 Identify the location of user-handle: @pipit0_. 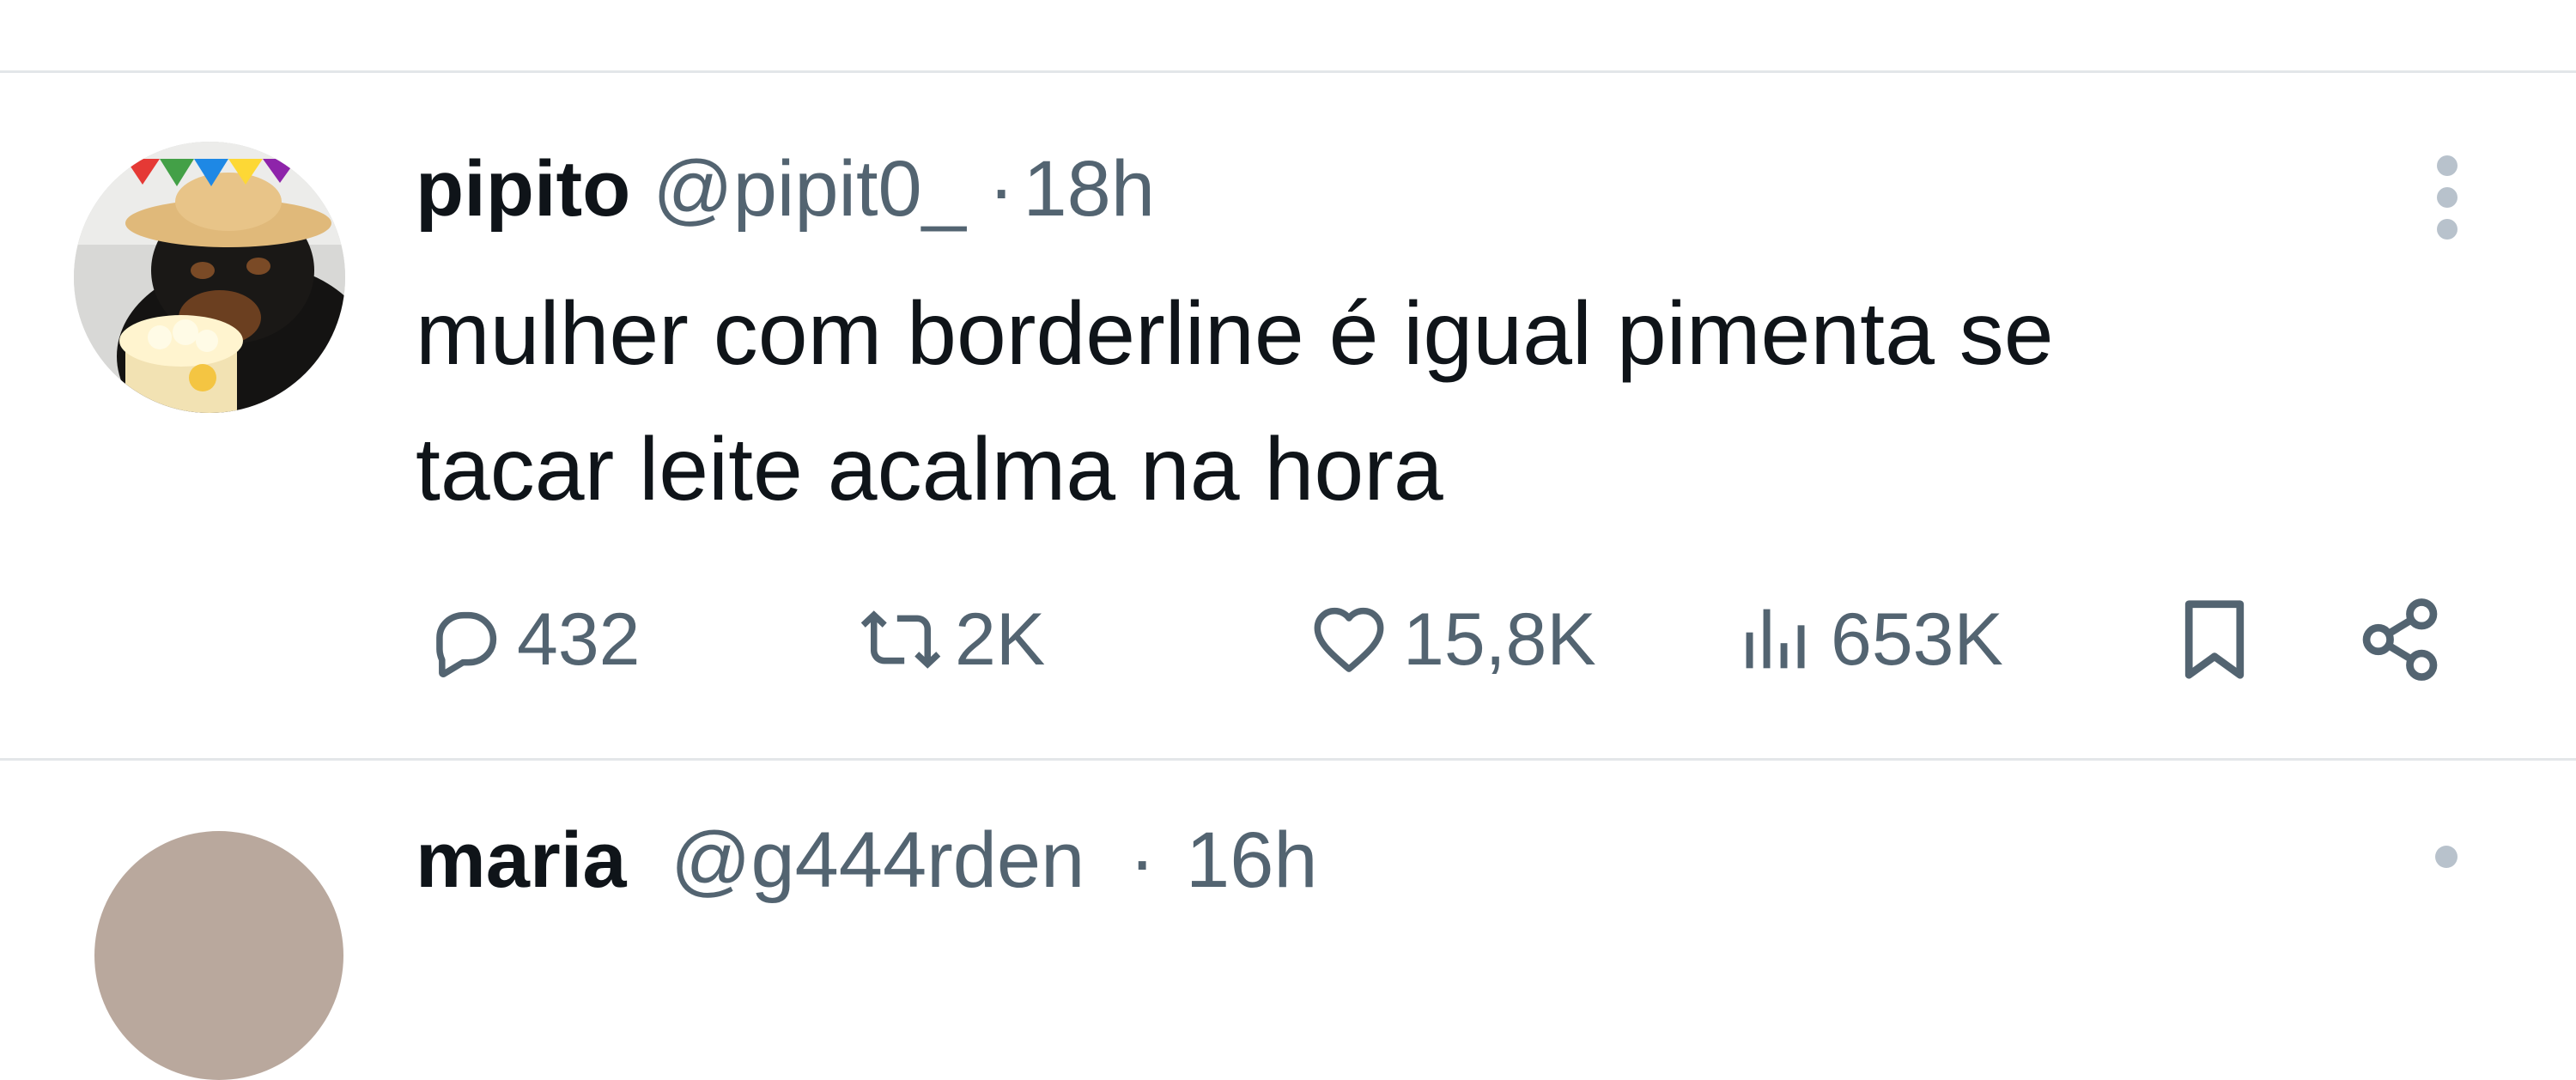
(810, 189).